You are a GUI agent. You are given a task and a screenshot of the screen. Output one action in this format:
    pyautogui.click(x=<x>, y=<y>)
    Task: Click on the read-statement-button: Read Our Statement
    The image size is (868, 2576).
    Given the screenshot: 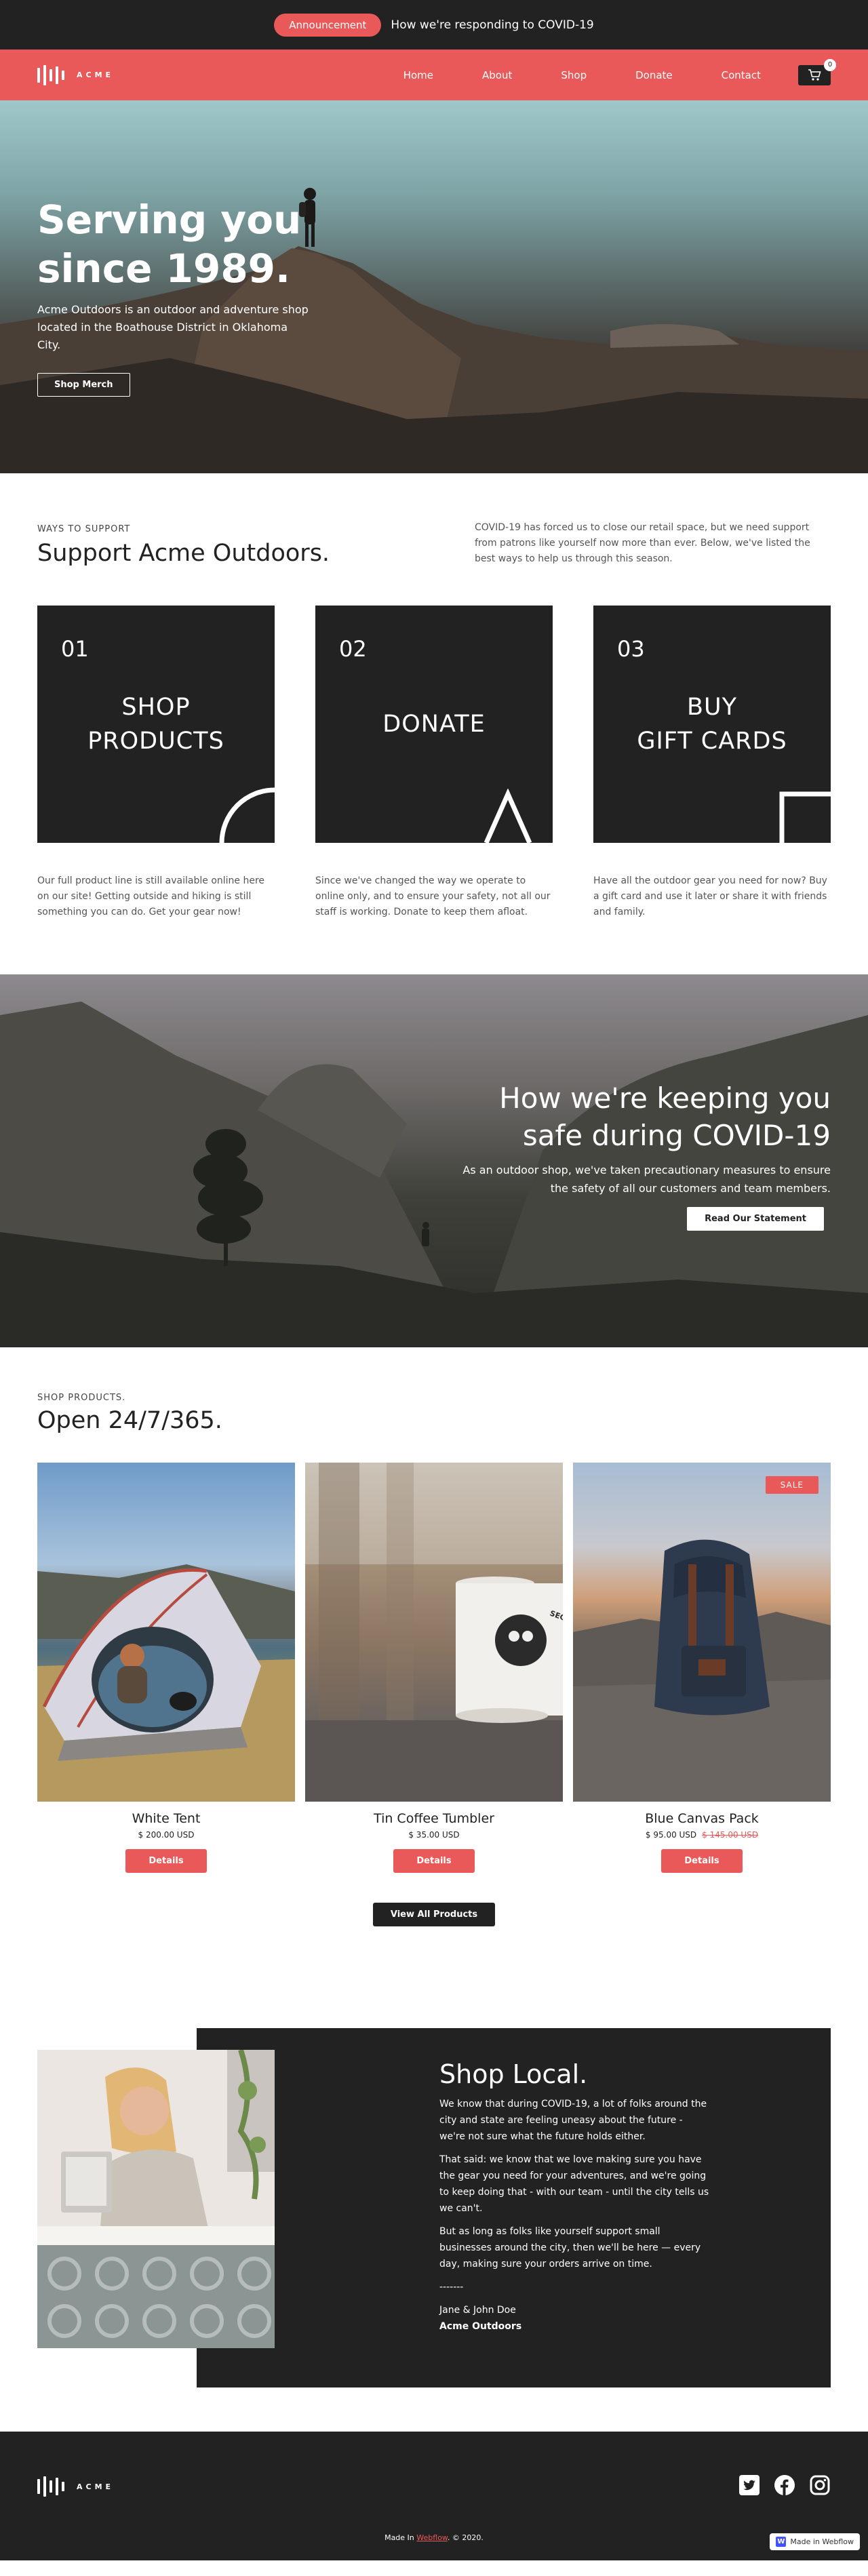 What is the action you would take?
    pyautogui.click(x=755, y=1219)
    